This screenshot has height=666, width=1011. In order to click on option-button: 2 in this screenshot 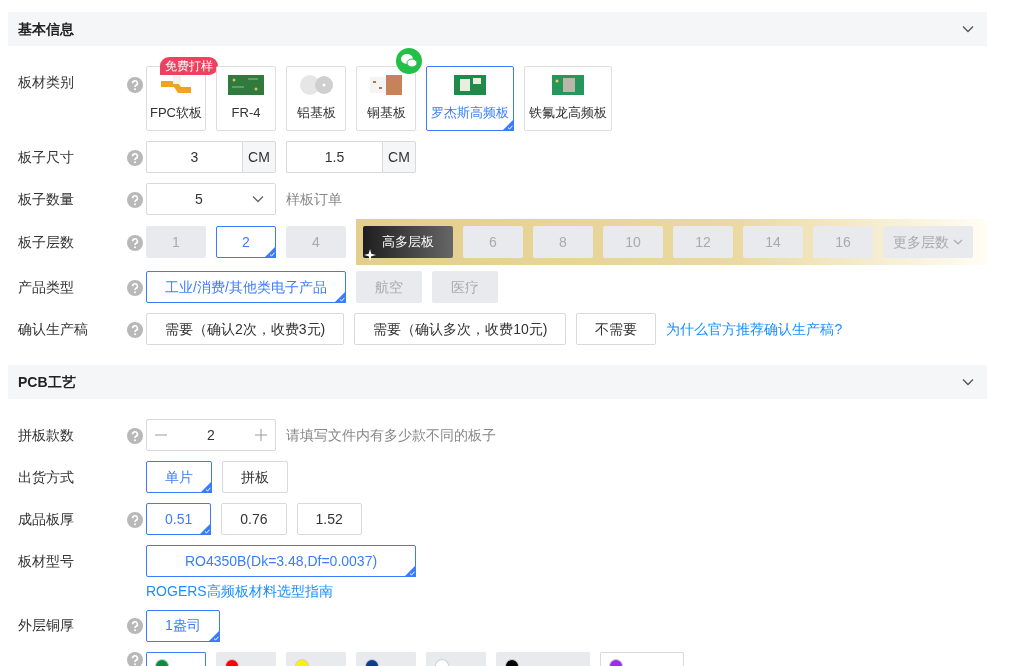, I will do `click(246, 242)`.